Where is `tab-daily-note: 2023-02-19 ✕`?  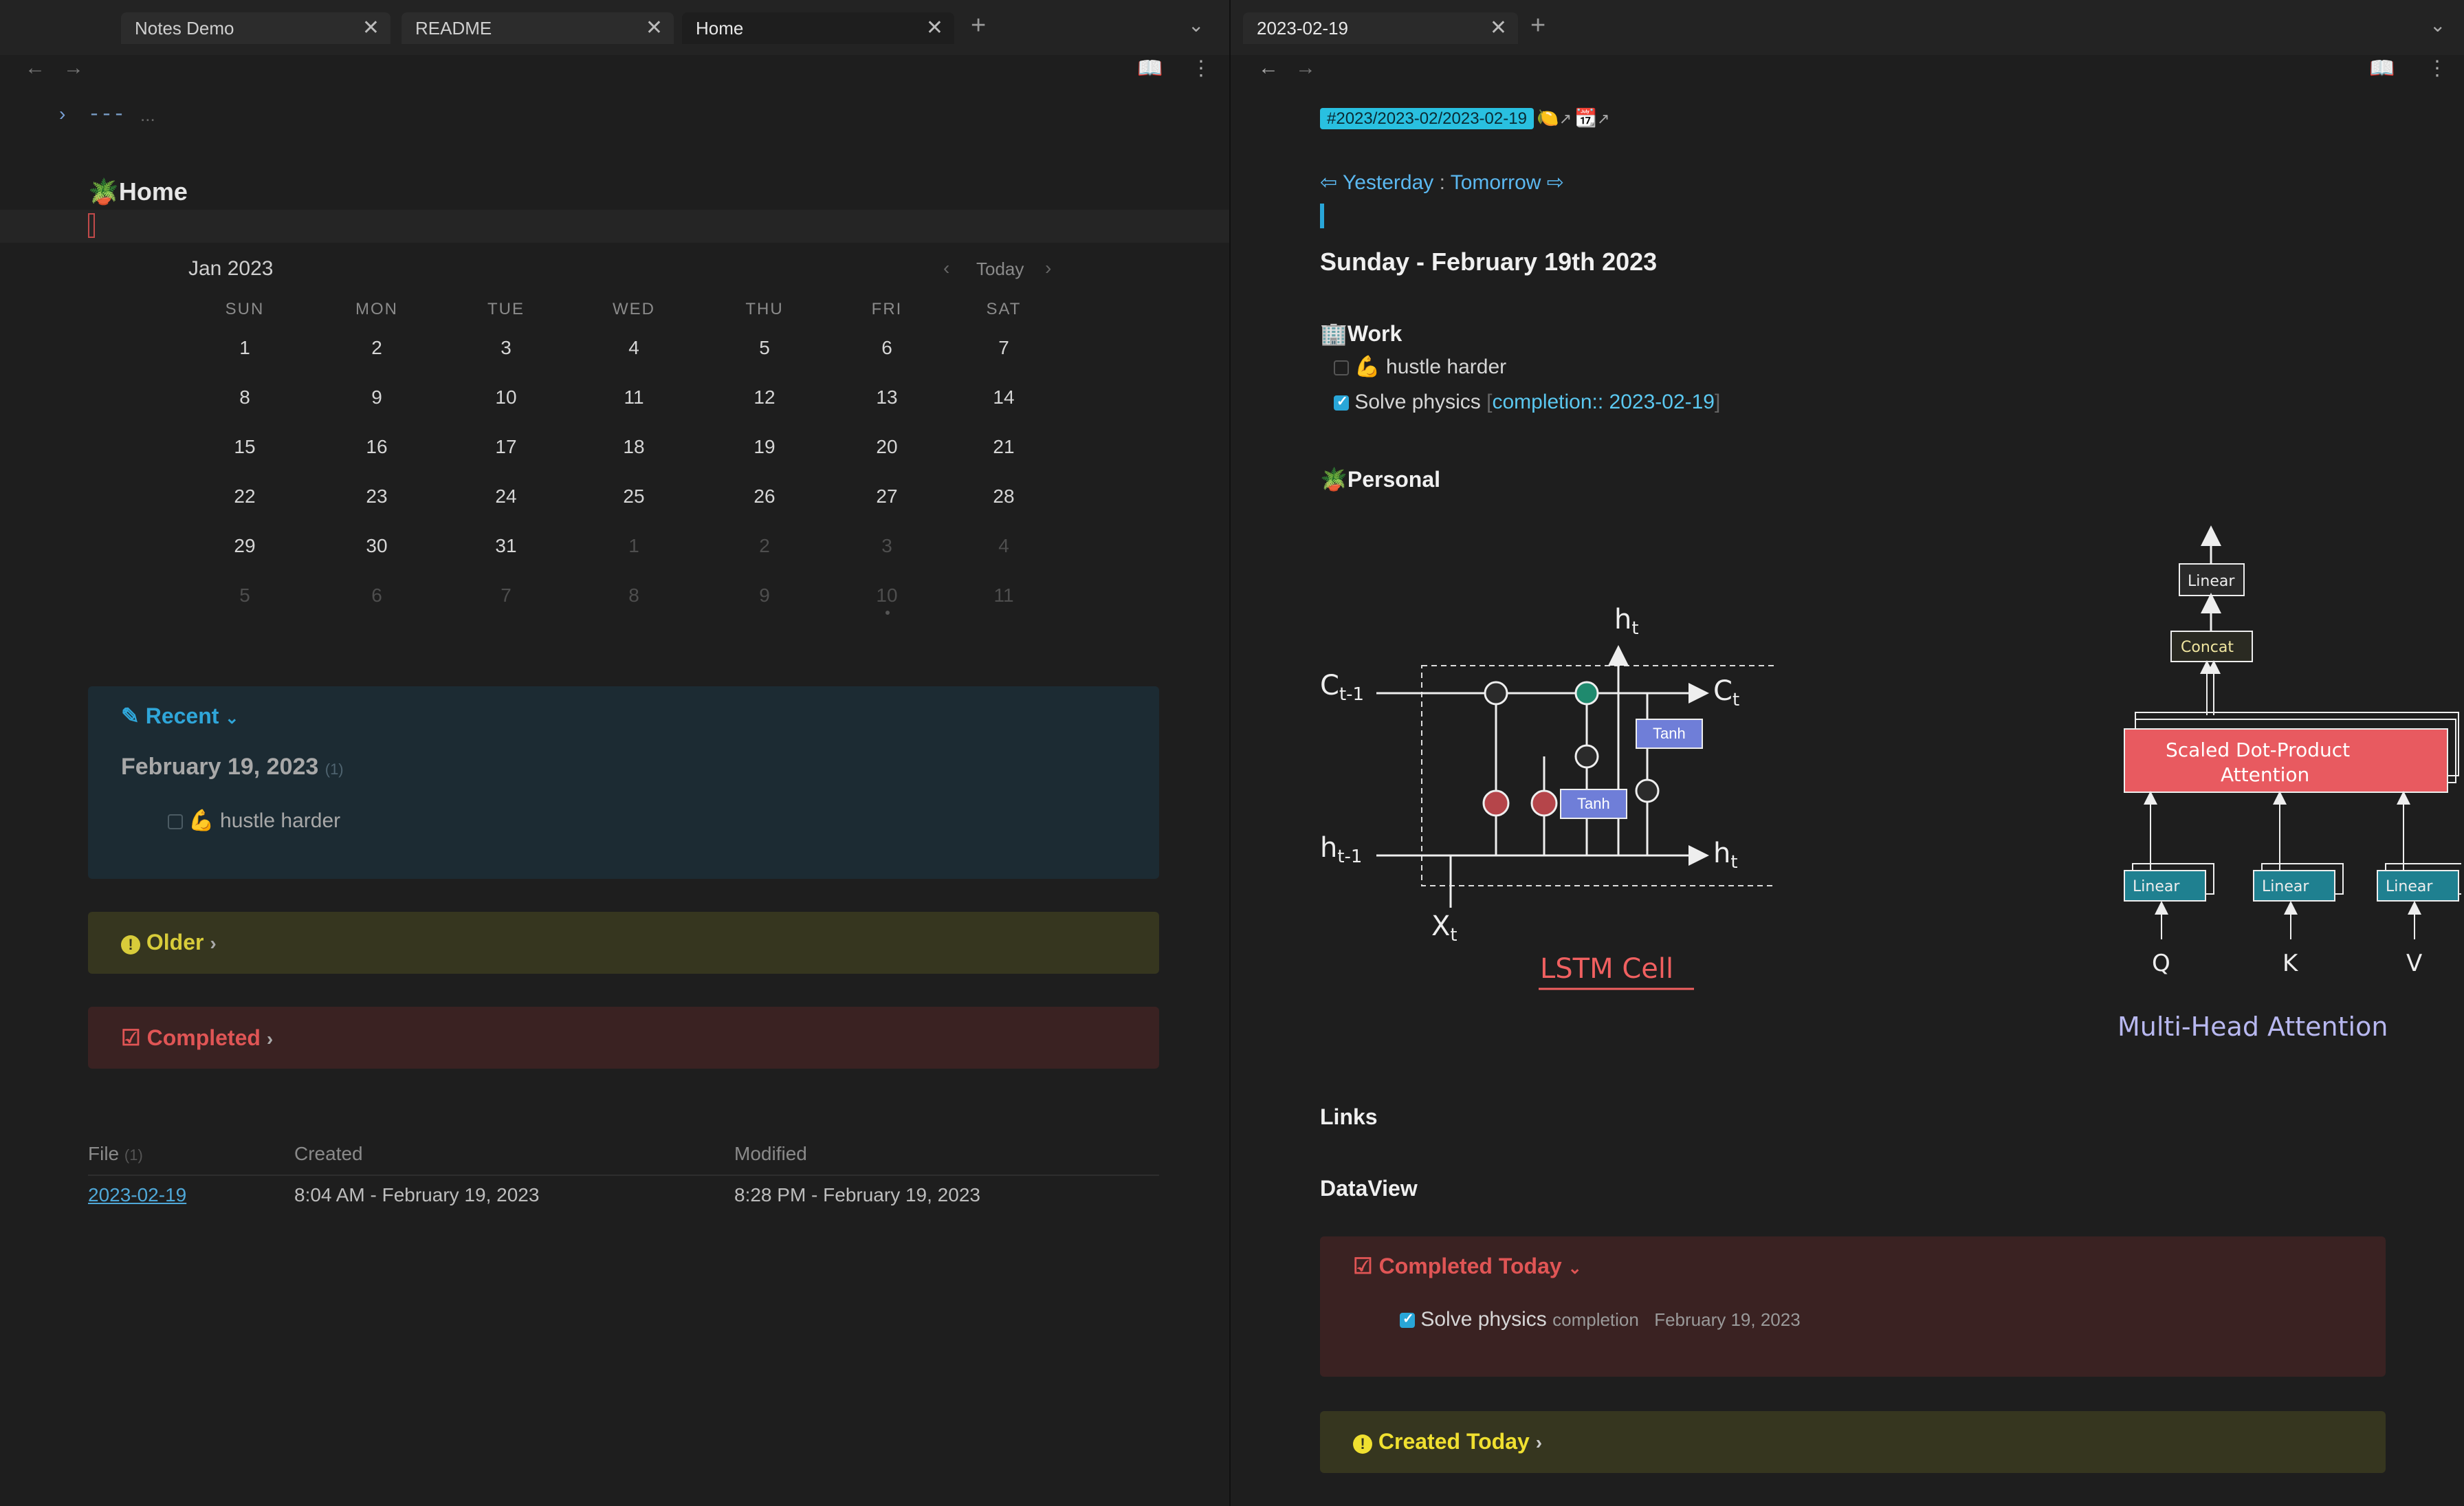
tab-daily-note: 2023-02-19 ✕ is located at coordinates (1380, 28).